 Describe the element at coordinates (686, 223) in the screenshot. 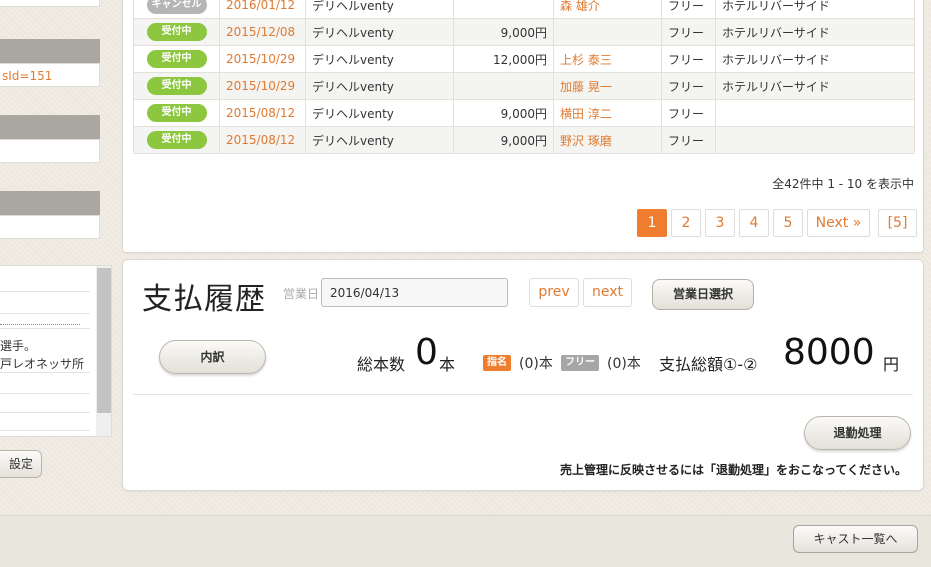

I see `page-button-2: 2` at that location.